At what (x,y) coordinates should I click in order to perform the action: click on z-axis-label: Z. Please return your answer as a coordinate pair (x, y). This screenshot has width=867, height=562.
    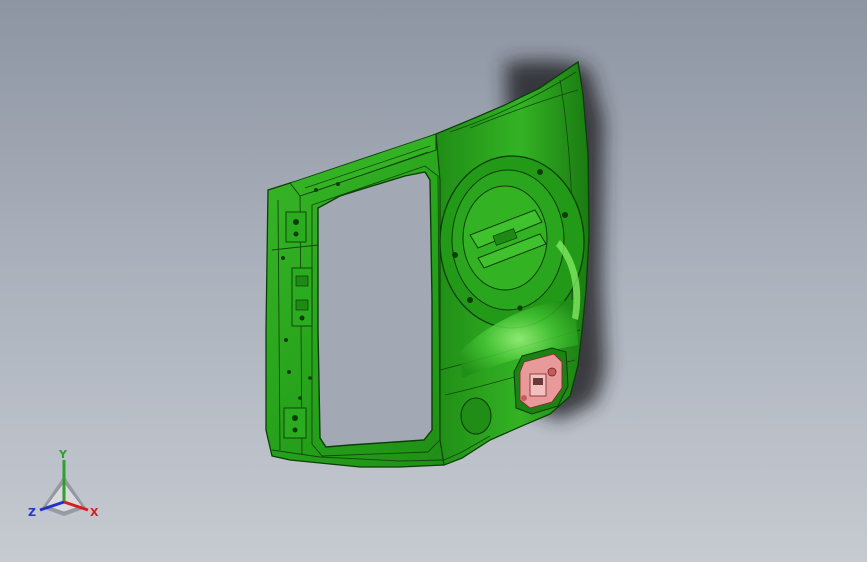
    Looking at the image, I should click on (32, 512).